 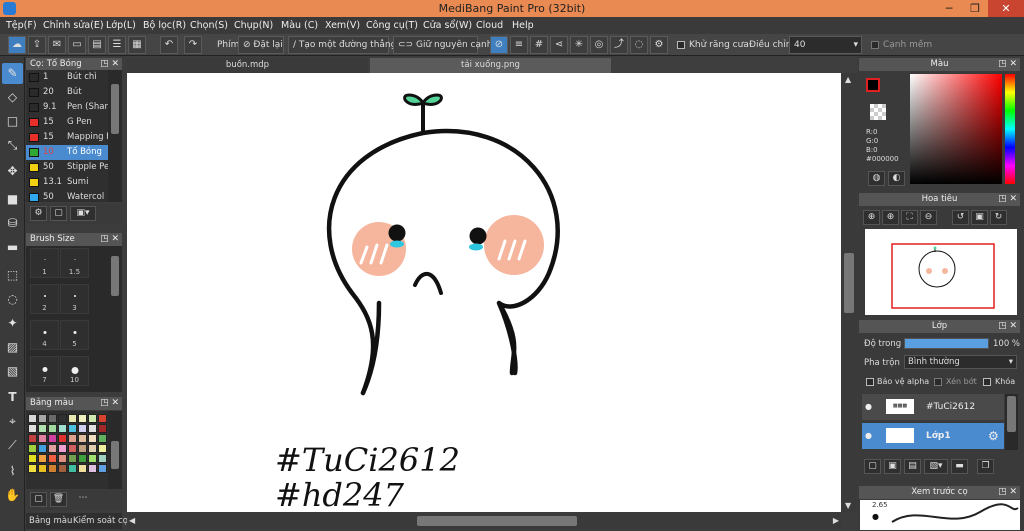 What do you see at coordinates (37, 45) in the screenshot?
I see `share-icon: ⇪` at bounding box center [37, 45].